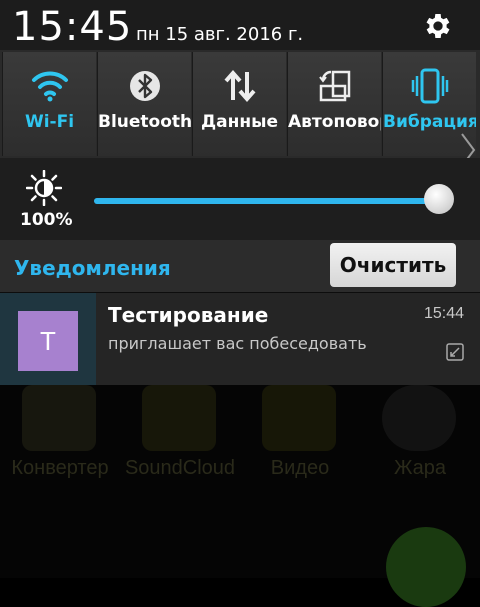 This screenshot has width=480, height=607. I want to click on toggle-data: Данные, so click(239, 104).